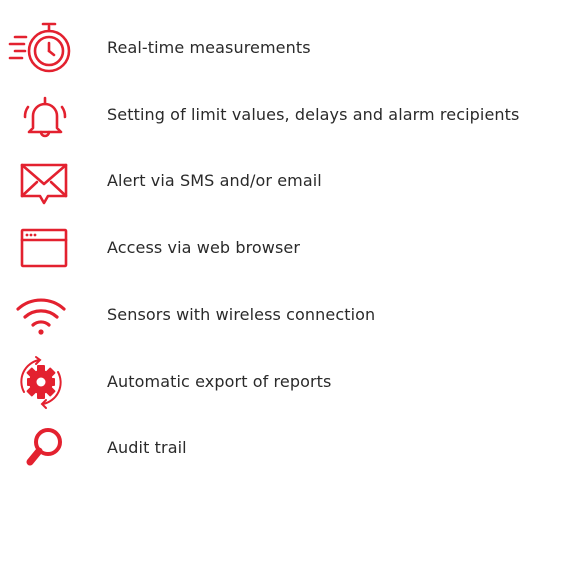  What do you see at coordinates (42, 315) in the screenshot?
I see `wifi-icon` at bounding box center [42, 315].